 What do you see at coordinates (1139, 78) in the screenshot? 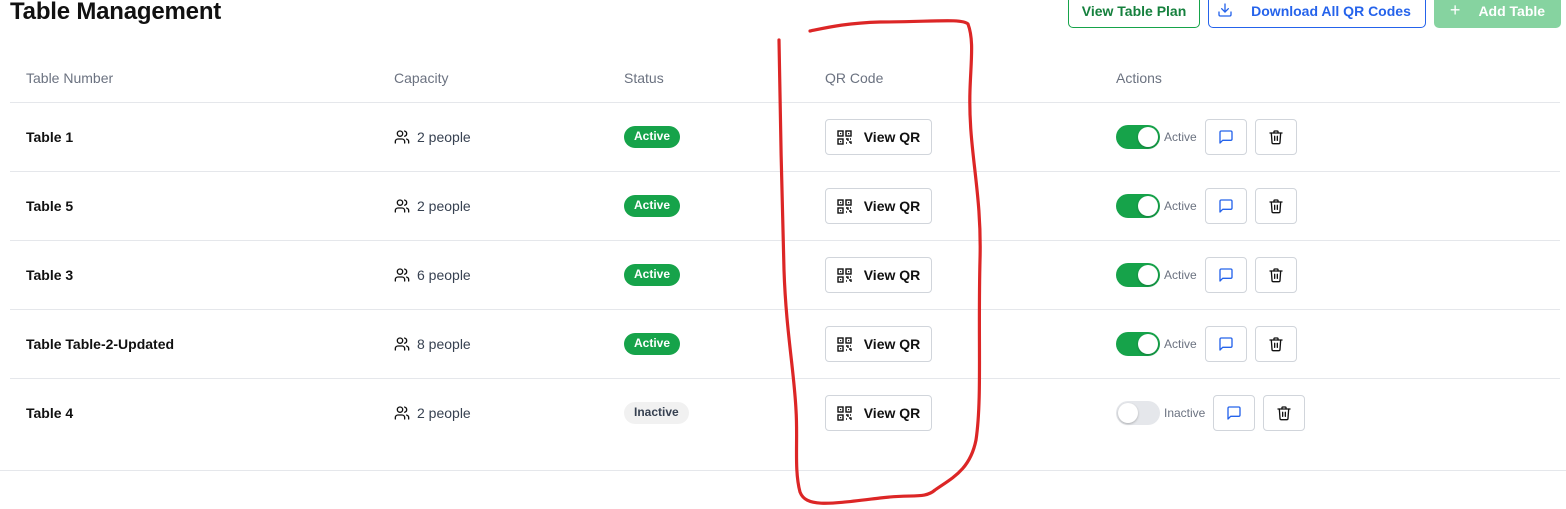
I see `column-header-actions: Actions` at bounding box center [1139, 78].